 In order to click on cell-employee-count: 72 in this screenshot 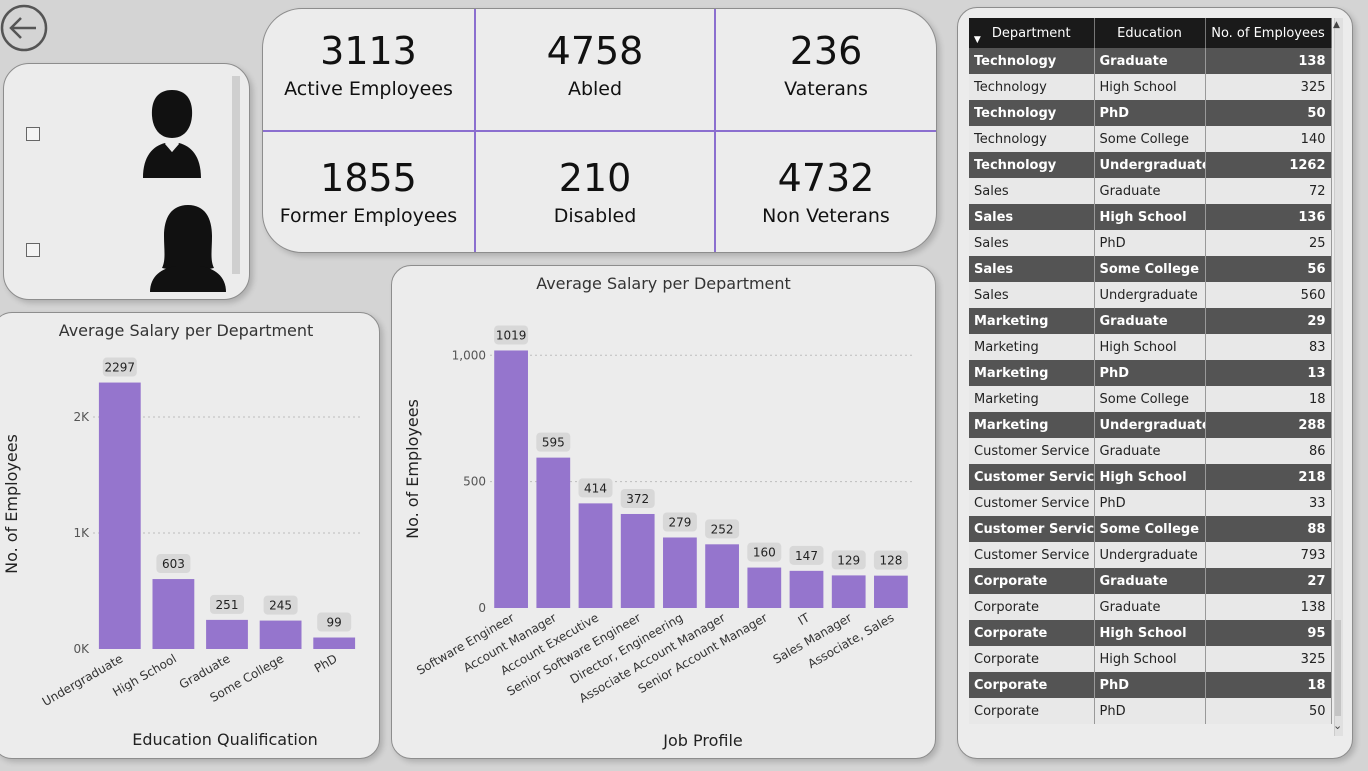, I will do `click(1268, 191)`.